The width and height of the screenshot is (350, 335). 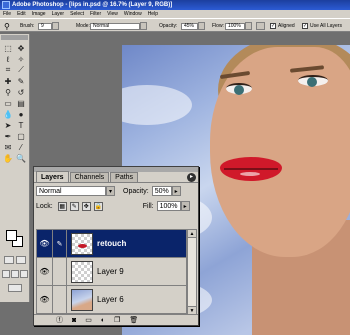 I want to click on layer-row-layer-9: 👁 Layer 9, so click(x=111, y=272).